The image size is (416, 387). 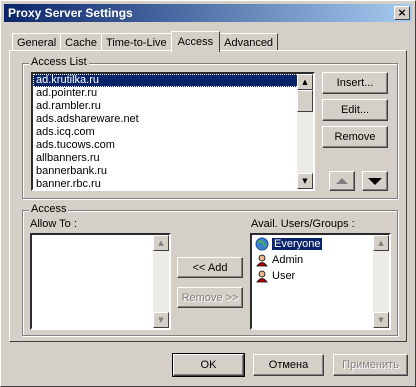 I want to click on arrow-up-icon, so click(x=342, y=181).